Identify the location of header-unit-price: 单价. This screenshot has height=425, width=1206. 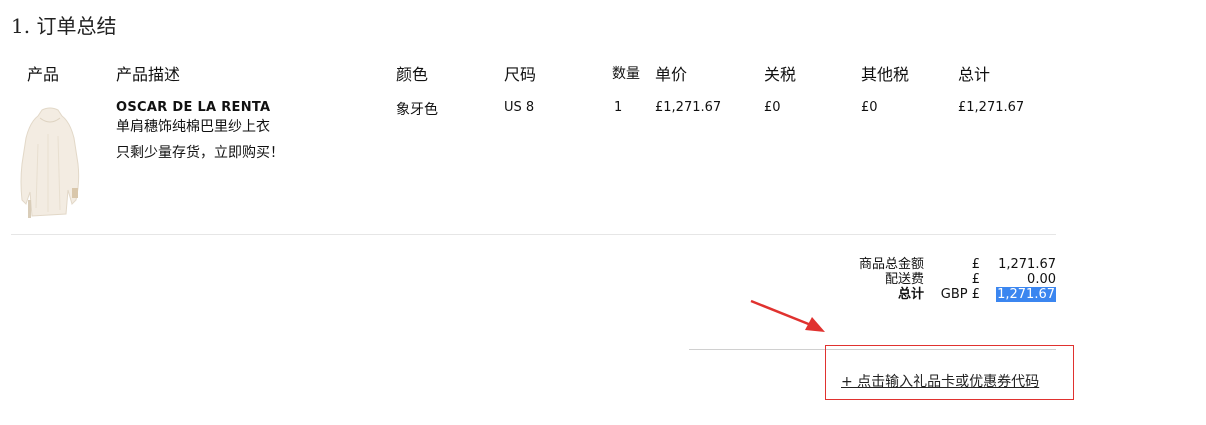
(671, 74).